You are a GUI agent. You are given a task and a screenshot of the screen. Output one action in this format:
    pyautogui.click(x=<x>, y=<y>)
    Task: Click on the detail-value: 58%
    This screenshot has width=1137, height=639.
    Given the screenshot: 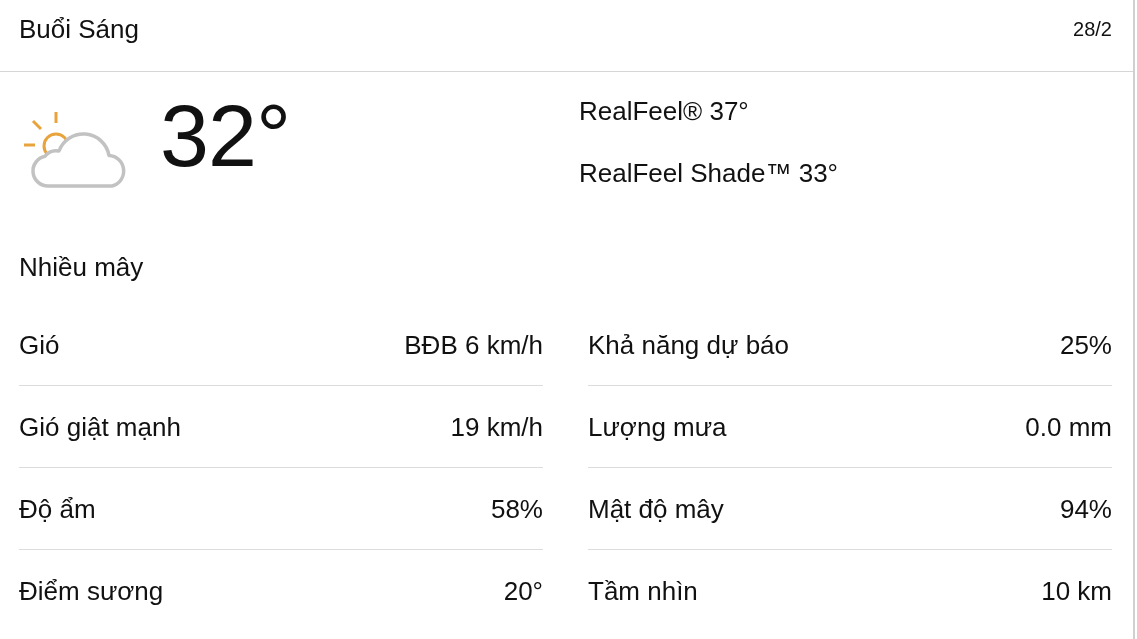 What is the action you would take?
    pyautogui.click(x=516, y=508)
    